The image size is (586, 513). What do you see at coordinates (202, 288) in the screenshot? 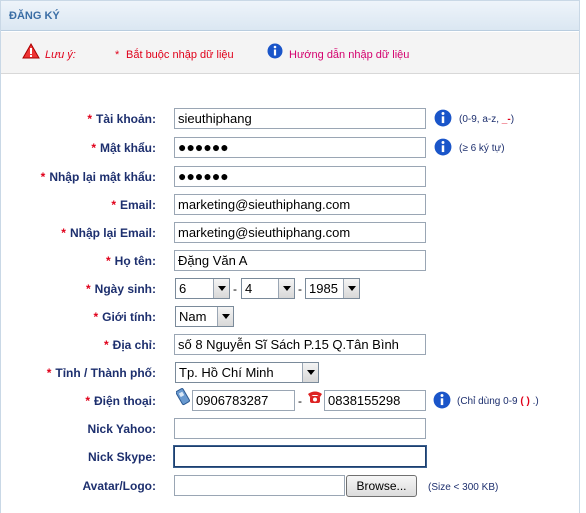
I see `birth-day-select: 6` at bounding box center [202, 288].